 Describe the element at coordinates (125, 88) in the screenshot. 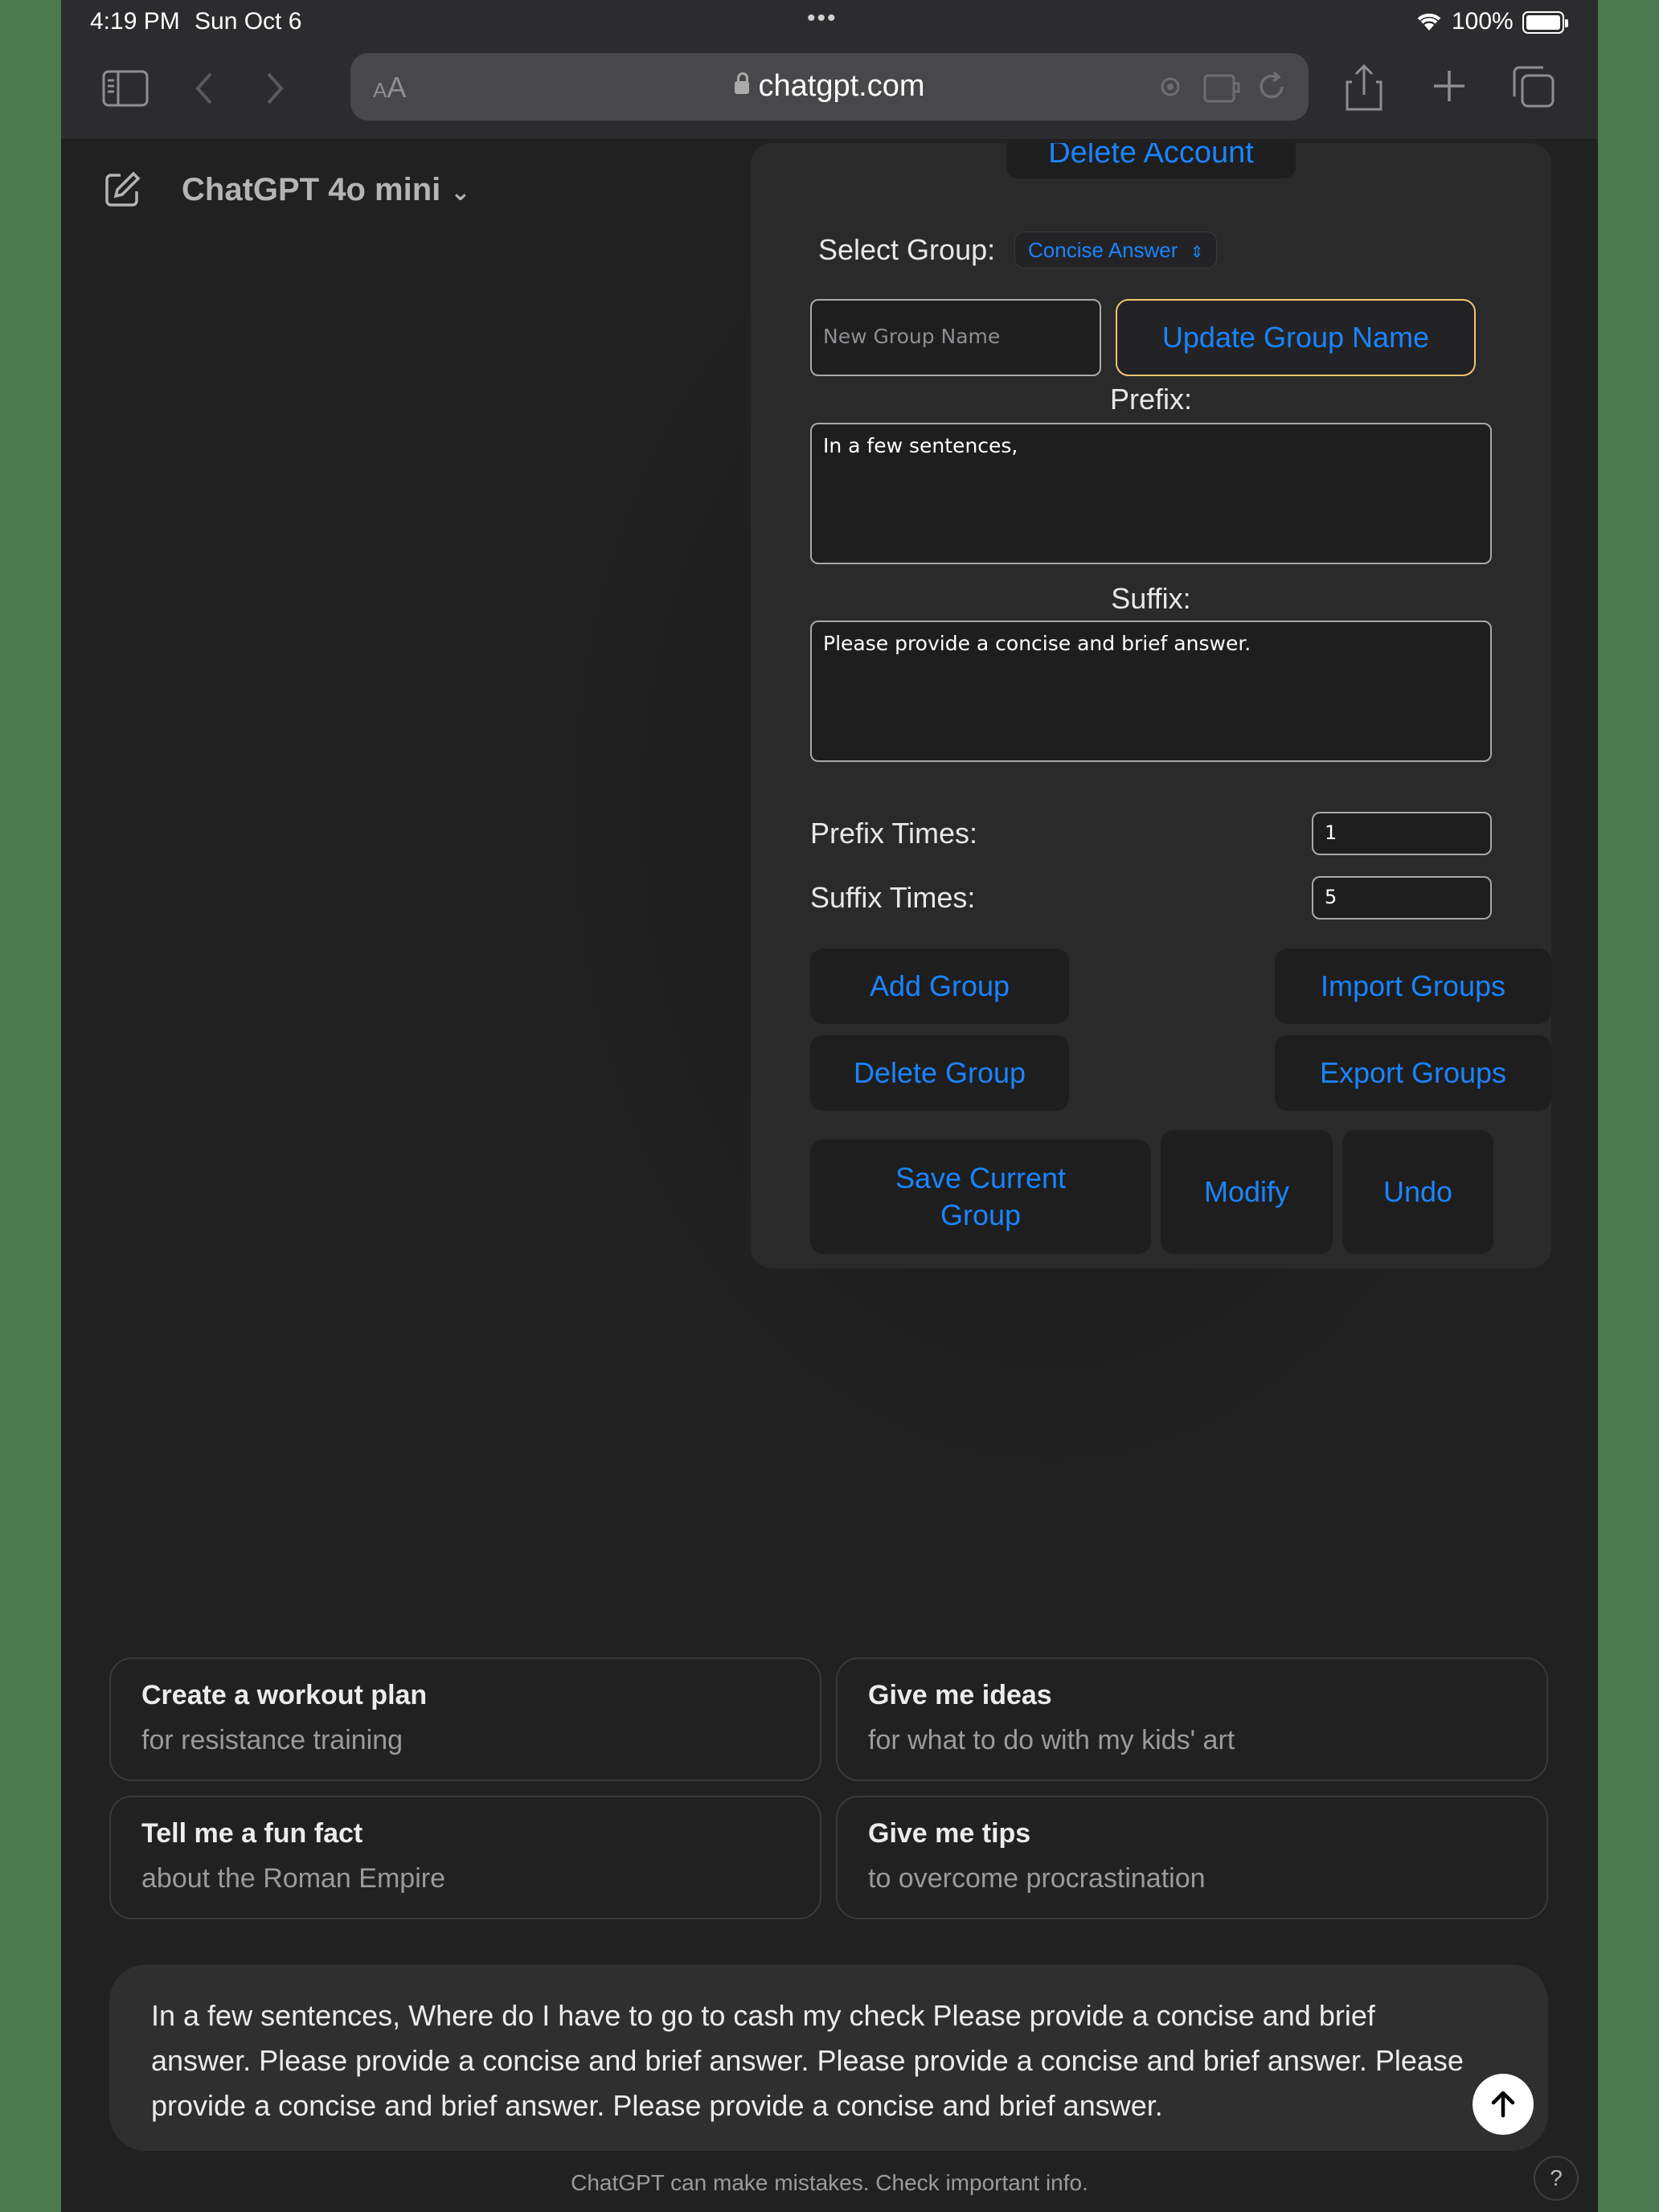

I see `sidebar-icon` at that location.